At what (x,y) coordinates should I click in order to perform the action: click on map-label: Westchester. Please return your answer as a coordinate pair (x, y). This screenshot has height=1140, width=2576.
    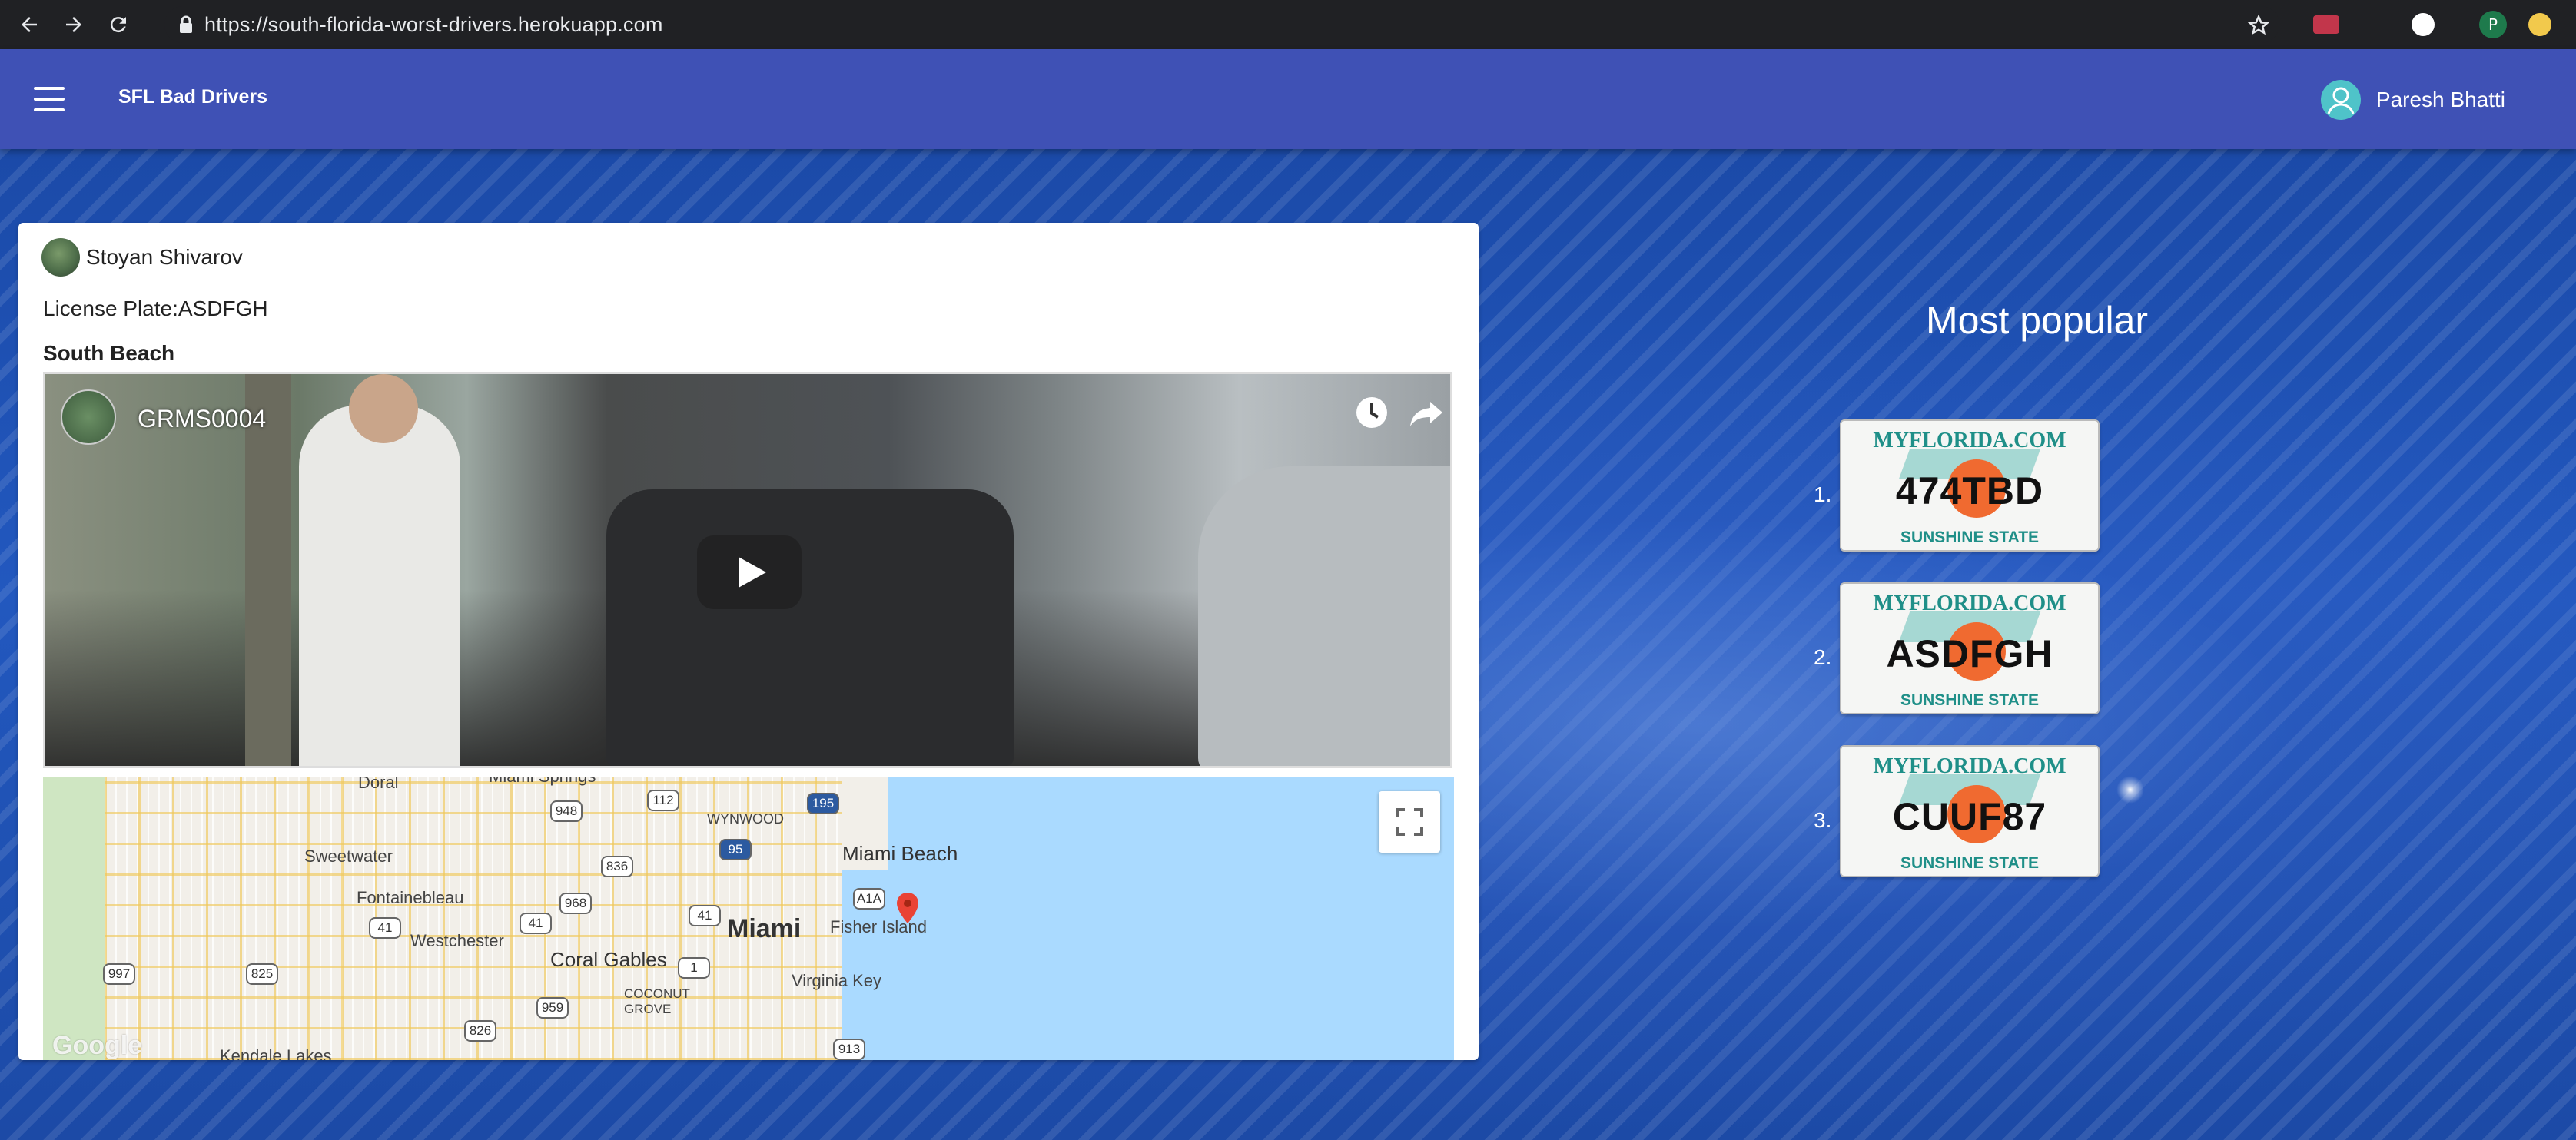
    Looking at the image, I should click on (457, 940).